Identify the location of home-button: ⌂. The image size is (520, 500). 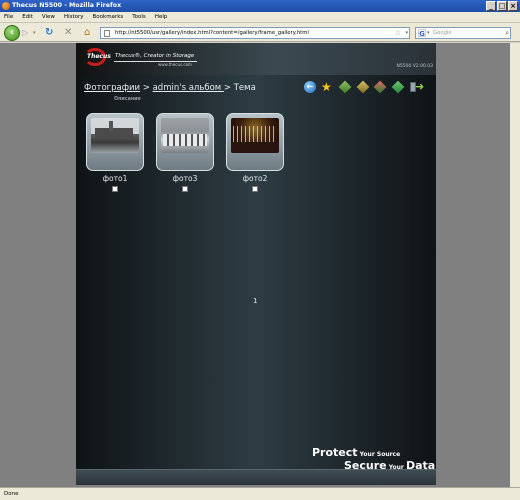
(90, 33).